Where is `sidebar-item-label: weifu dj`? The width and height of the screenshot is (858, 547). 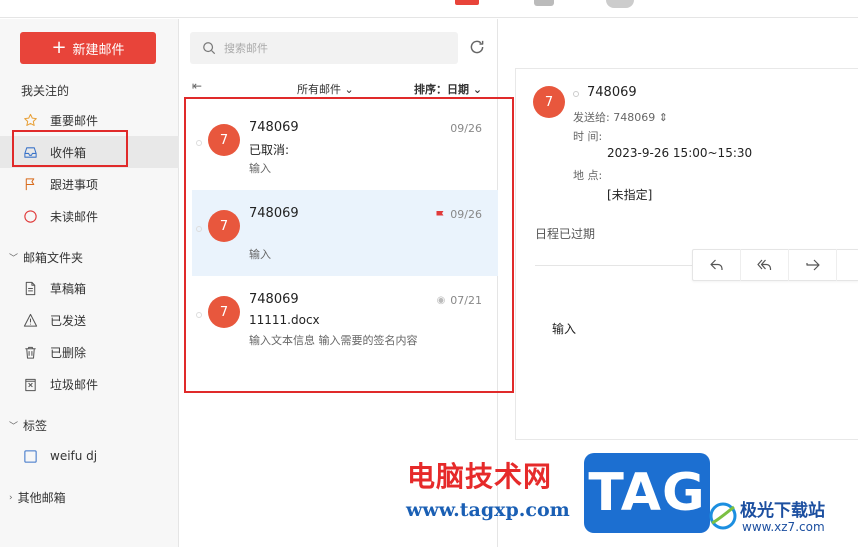
sidebar-item-label: weifu dj is located at coordinates (74, 456).